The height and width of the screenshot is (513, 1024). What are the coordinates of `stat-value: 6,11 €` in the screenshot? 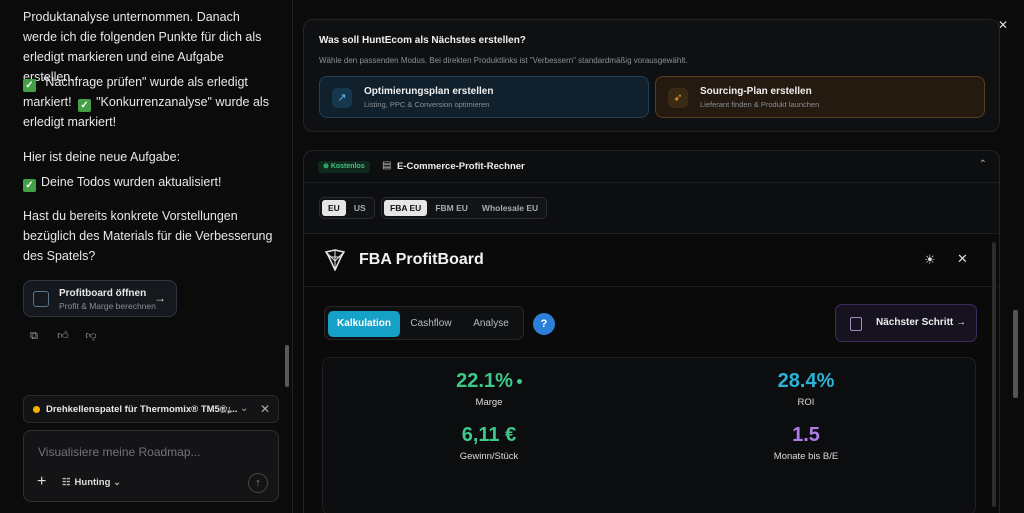 It's located at (489, 435).